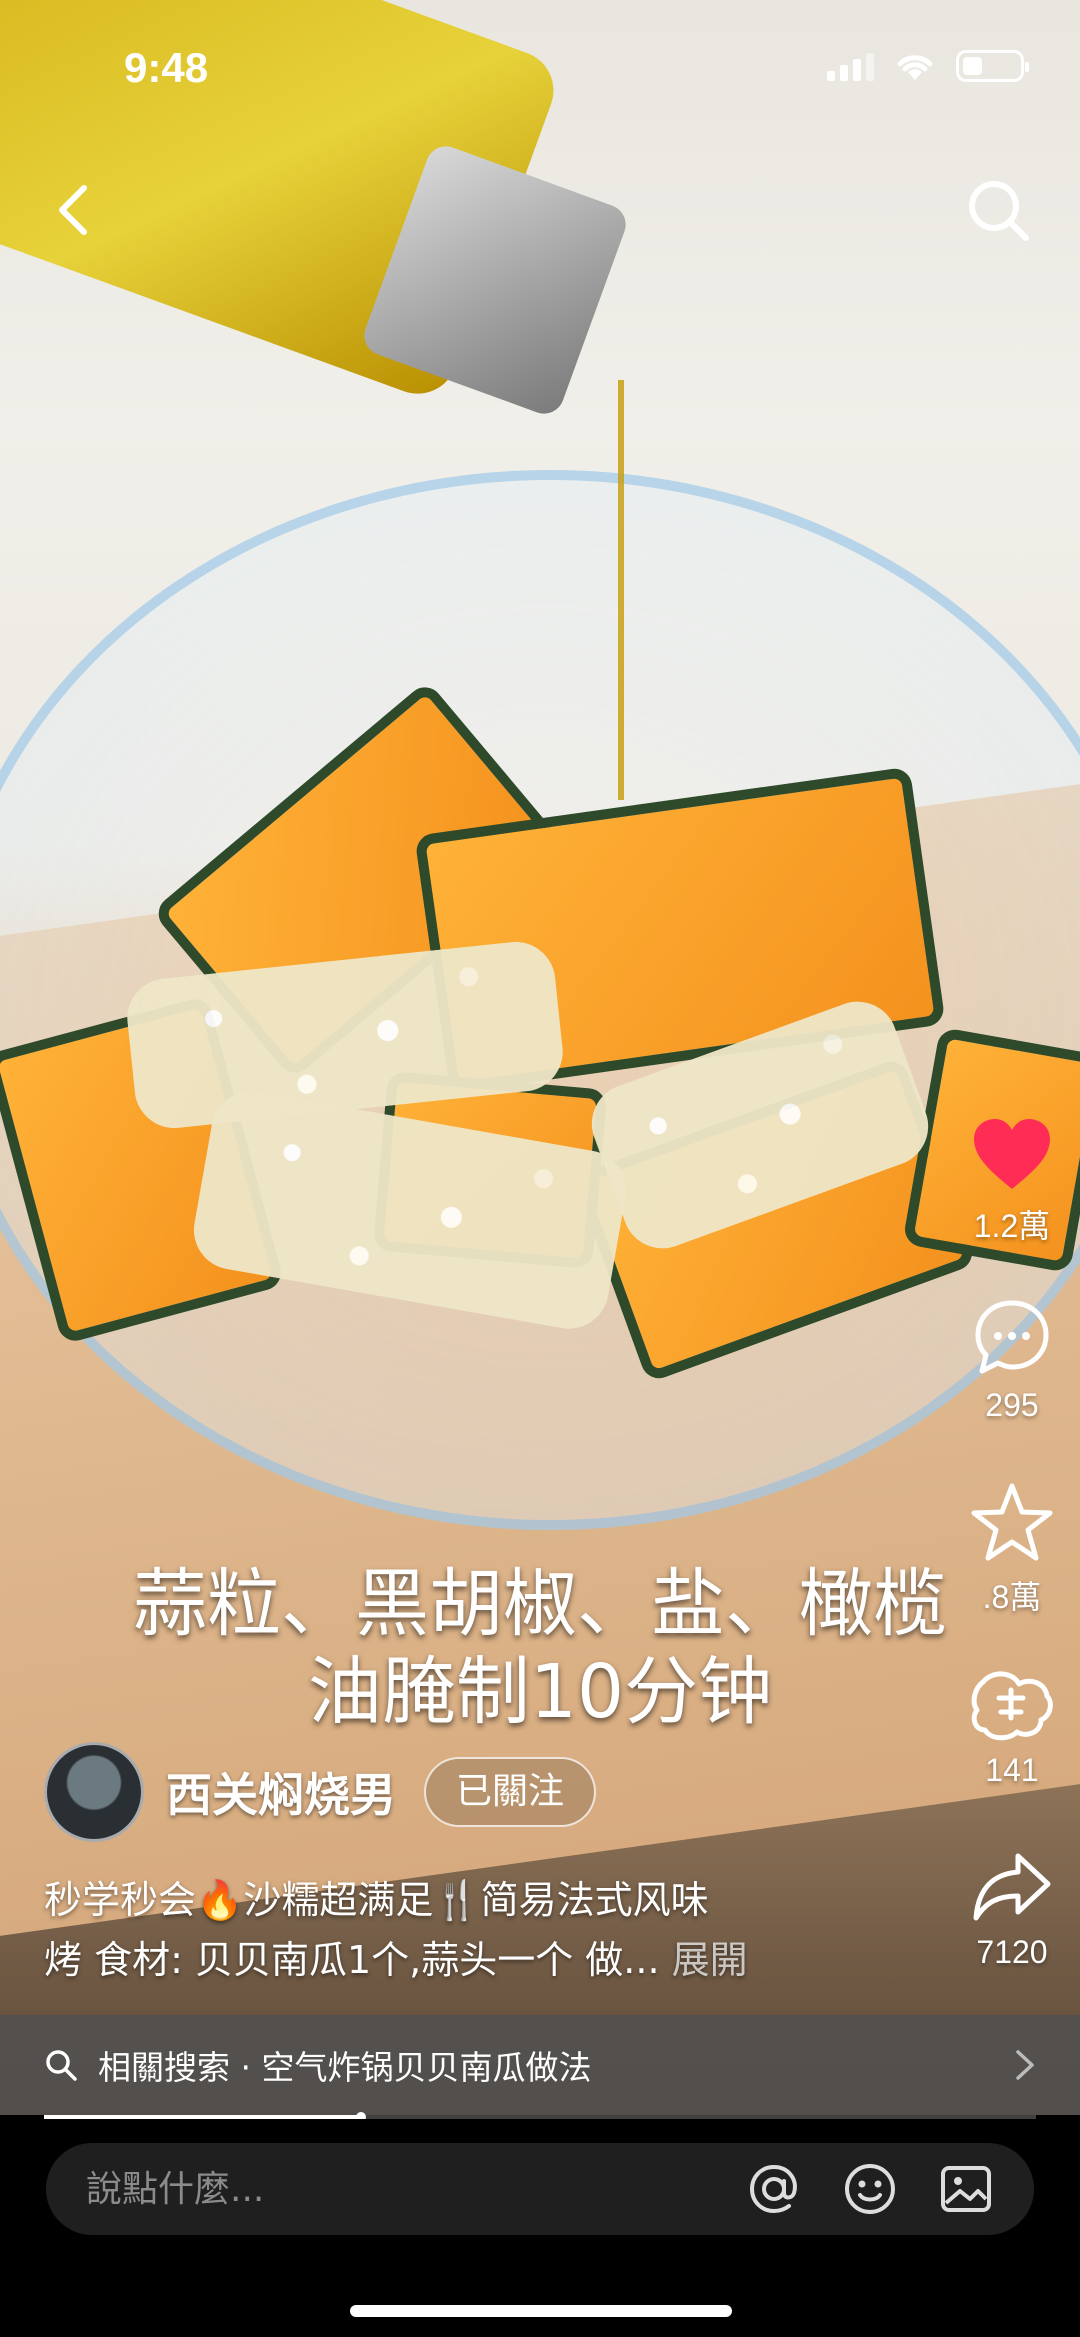 The width and height of the screenshot is (1080, 2337). I want to click on share-count: 7120, so click(1012, 1952).